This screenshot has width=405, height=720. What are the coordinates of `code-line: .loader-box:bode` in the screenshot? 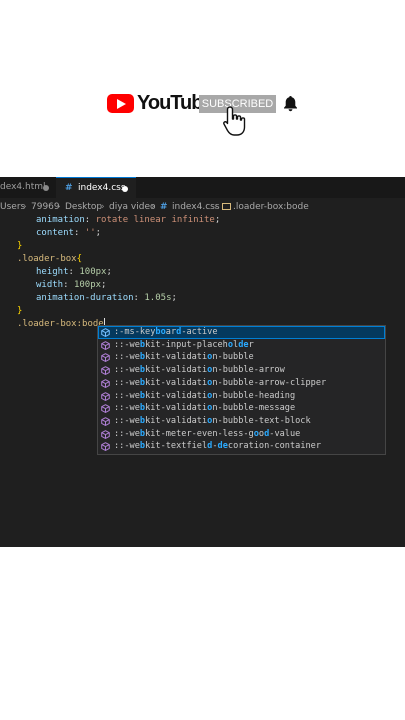 It's located at (61, 323).